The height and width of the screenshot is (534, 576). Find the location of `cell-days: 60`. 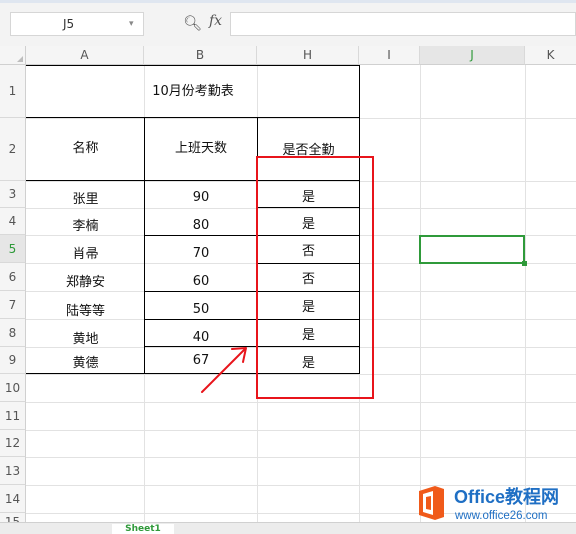

cell-days: 60 is located at coordinates (201, 282).